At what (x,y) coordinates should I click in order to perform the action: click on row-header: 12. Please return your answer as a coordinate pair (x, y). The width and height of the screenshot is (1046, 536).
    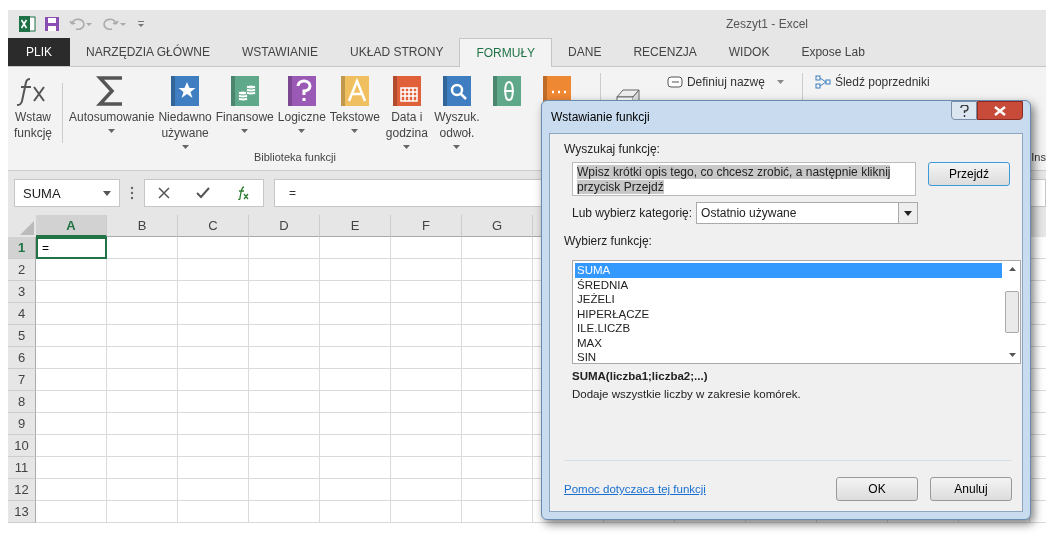
    Looking at the image, I should click on (22, 490).